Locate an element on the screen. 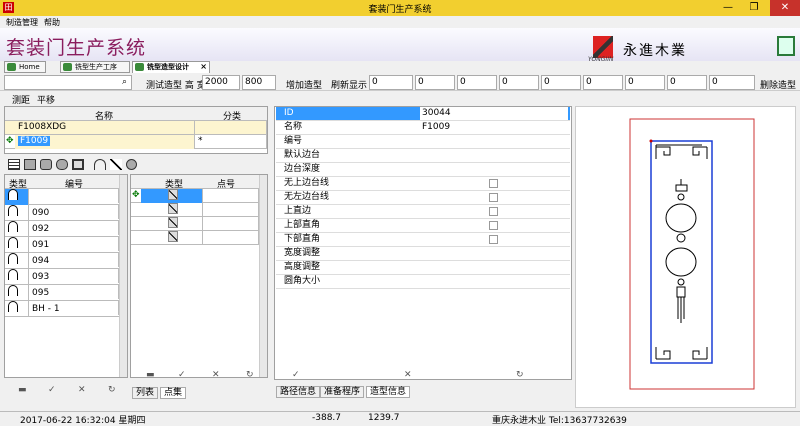 Image resolution: width=800 pixels, height=426 pixels. tab-design: 铣型造型设计 × is located at coordinates (171, 67).